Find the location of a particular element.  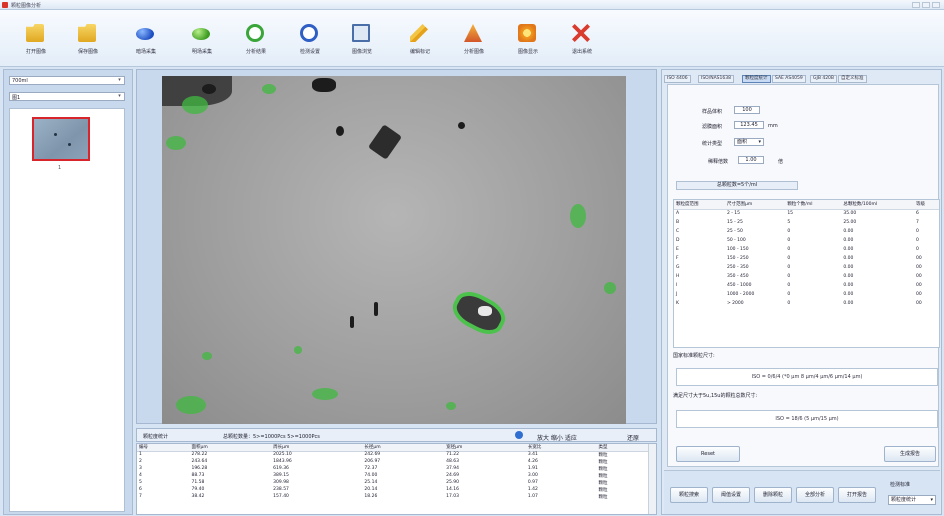

cell: 2 is located at coordinates (140, 461).